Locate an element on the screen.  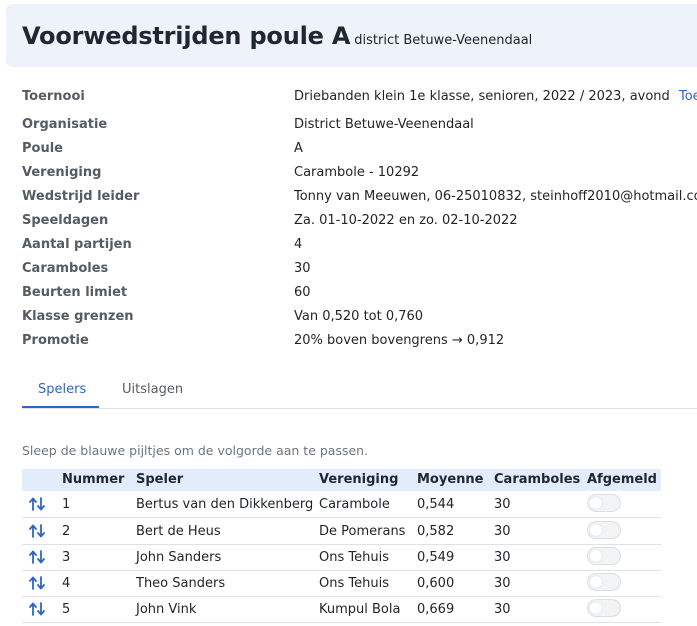
info-label: Promotie is located at coordinates (55, 340).